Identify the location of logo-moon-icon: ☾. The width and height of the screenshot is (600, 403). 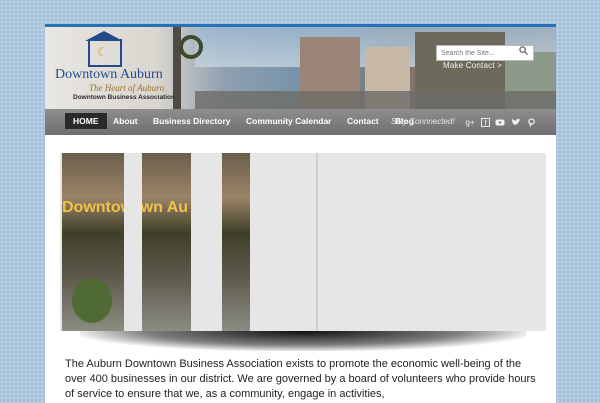
(102, 52).